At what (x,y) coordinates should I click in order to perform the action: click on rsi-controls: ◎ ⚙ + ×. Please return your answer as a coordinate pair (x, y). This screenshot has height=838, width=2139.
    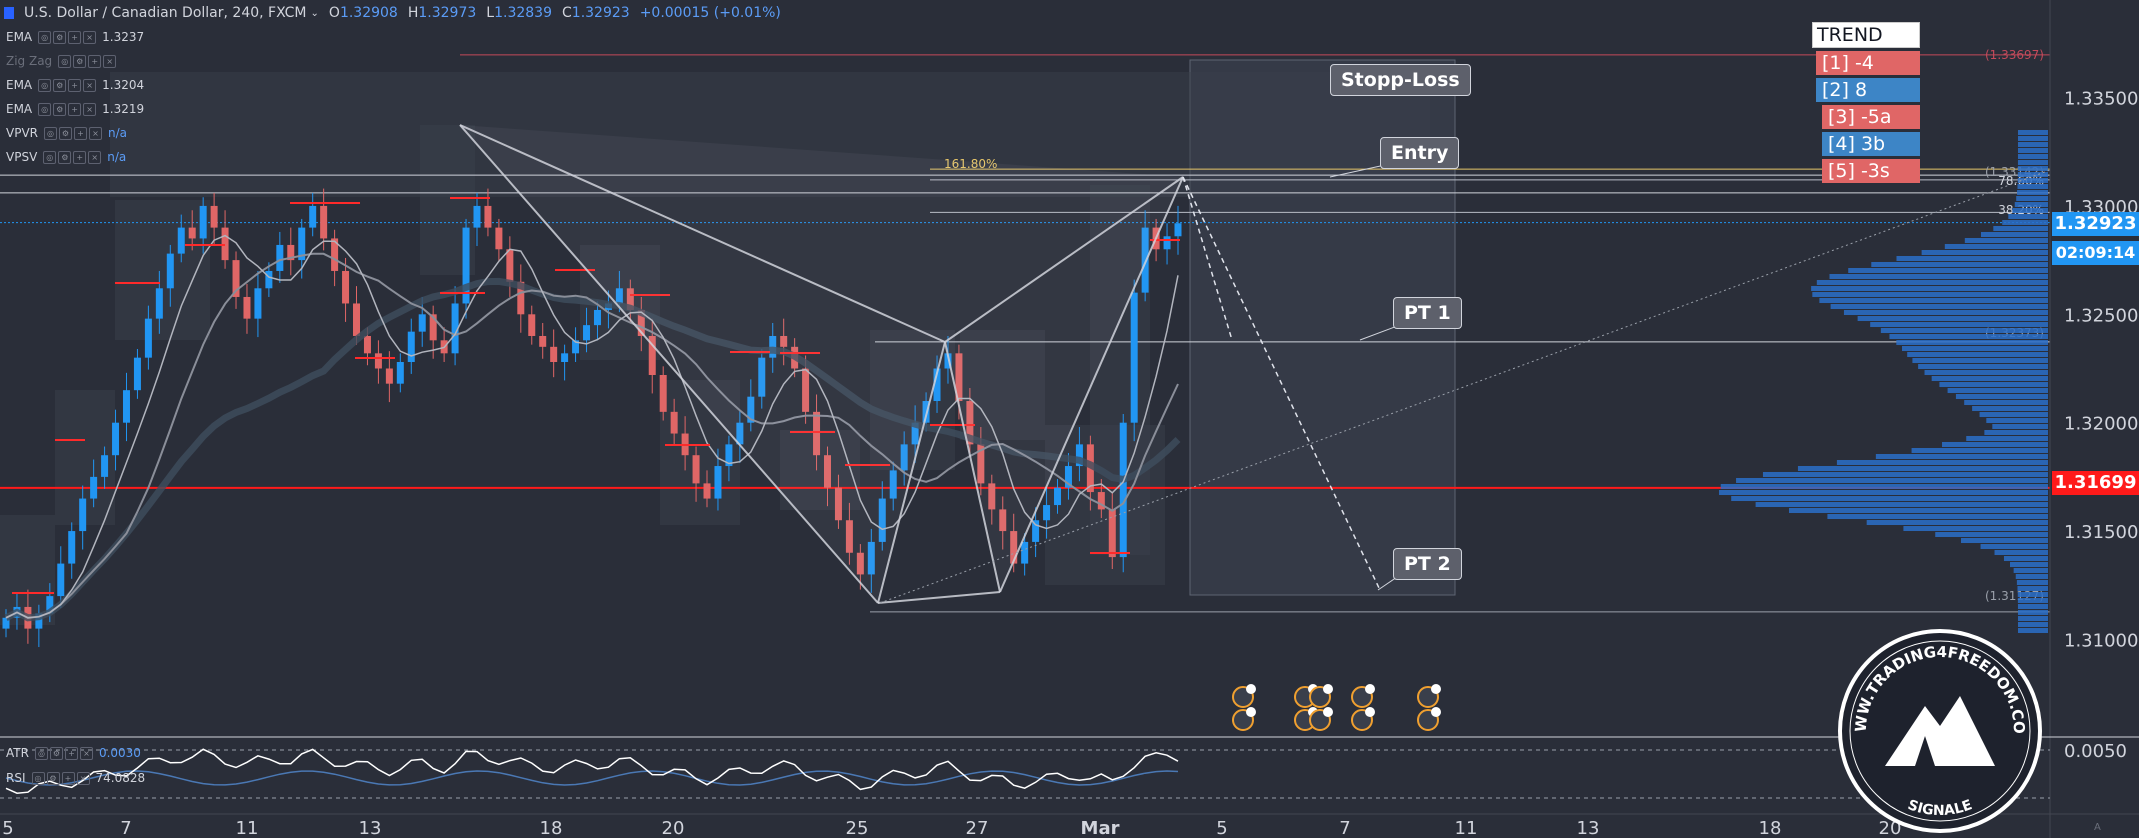
    Looking at the image, I should click on (60, 778).